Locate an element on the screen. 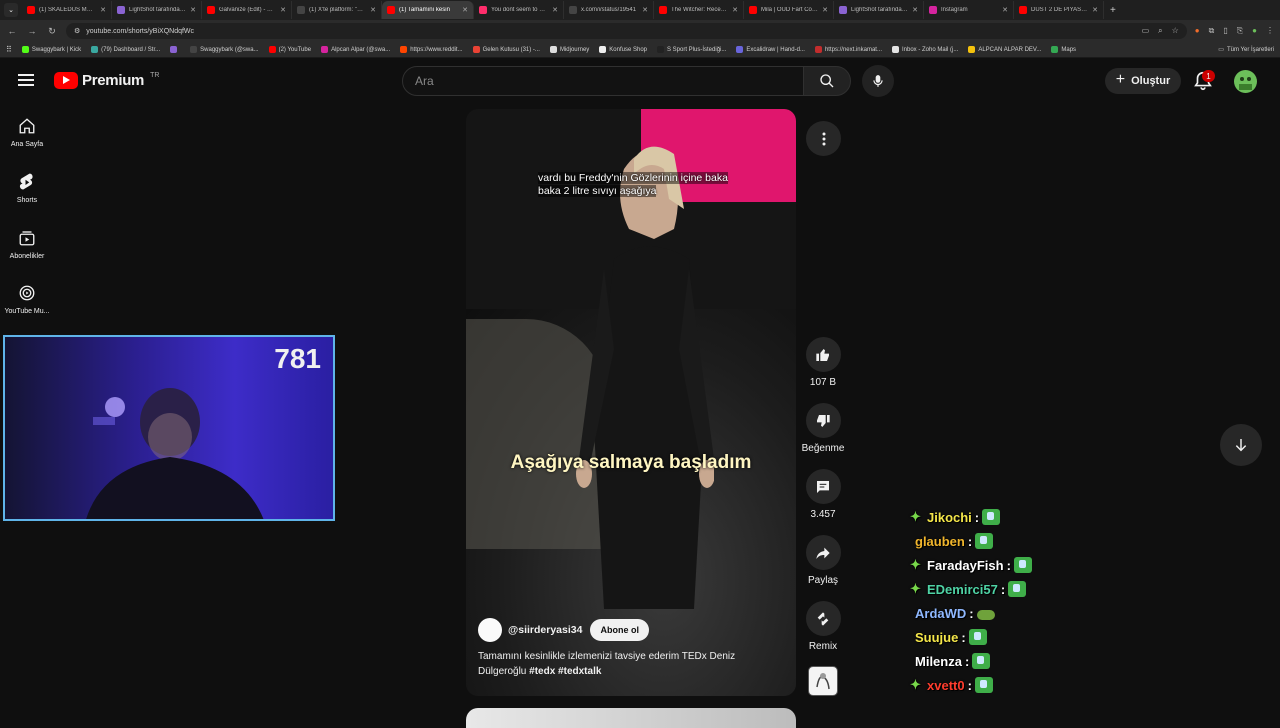 The width and height of the screenshot is (1280, 728). browser-tab: x.com/i/status/19541 ✕ is located at coordinates (609, 10).